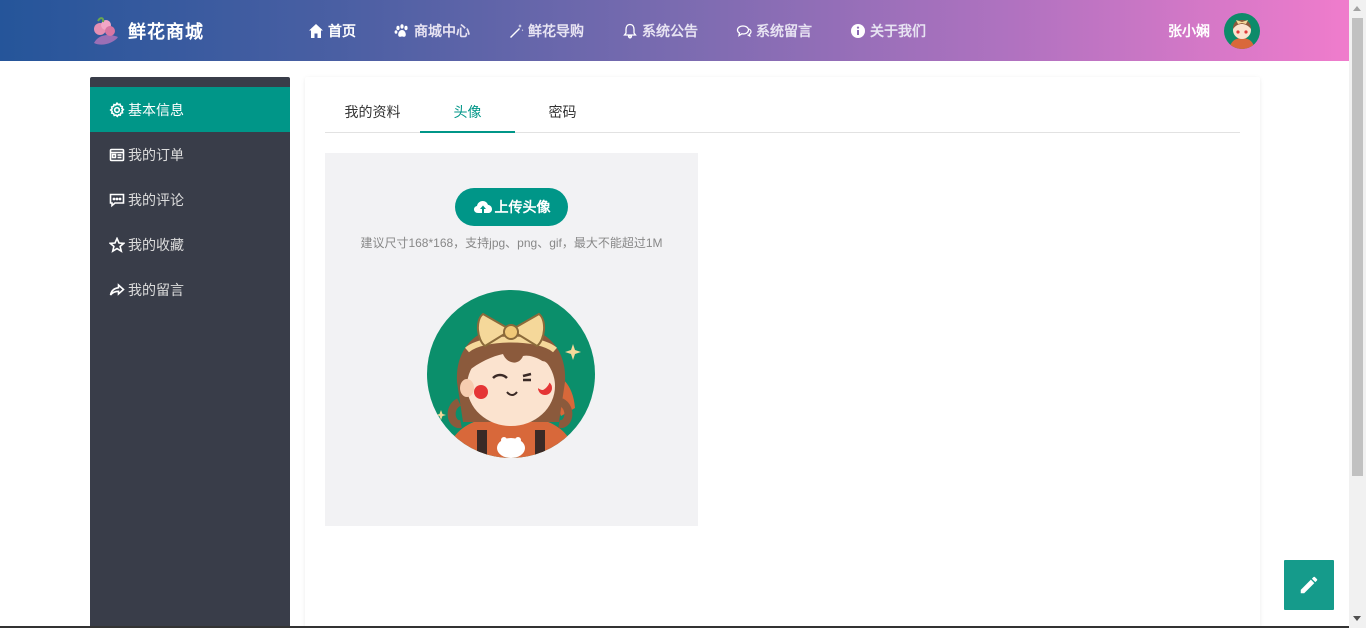 The height and width of the screenshot is (628, 1366). I want to click on profile-tabs: 我的资料 头像 密码, so click(782, 113).